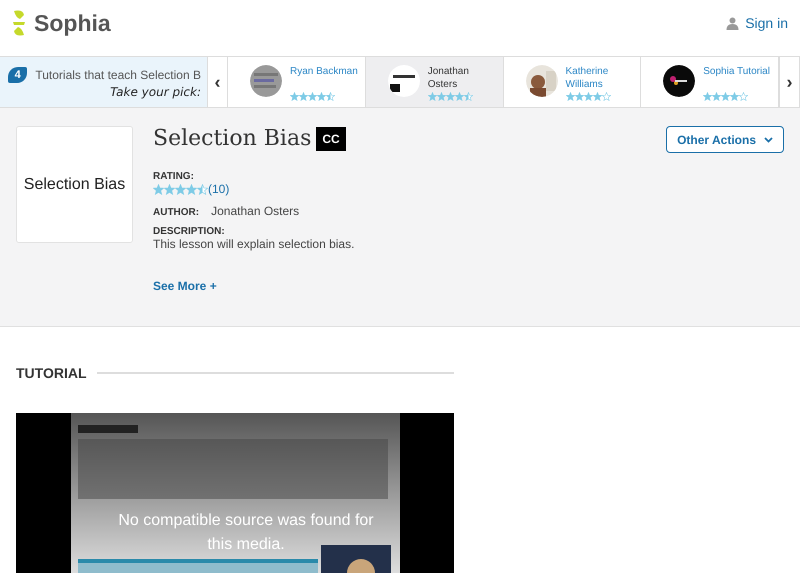  I want to click on tutorial-card: Jonathan Osters, so click(435, 82).